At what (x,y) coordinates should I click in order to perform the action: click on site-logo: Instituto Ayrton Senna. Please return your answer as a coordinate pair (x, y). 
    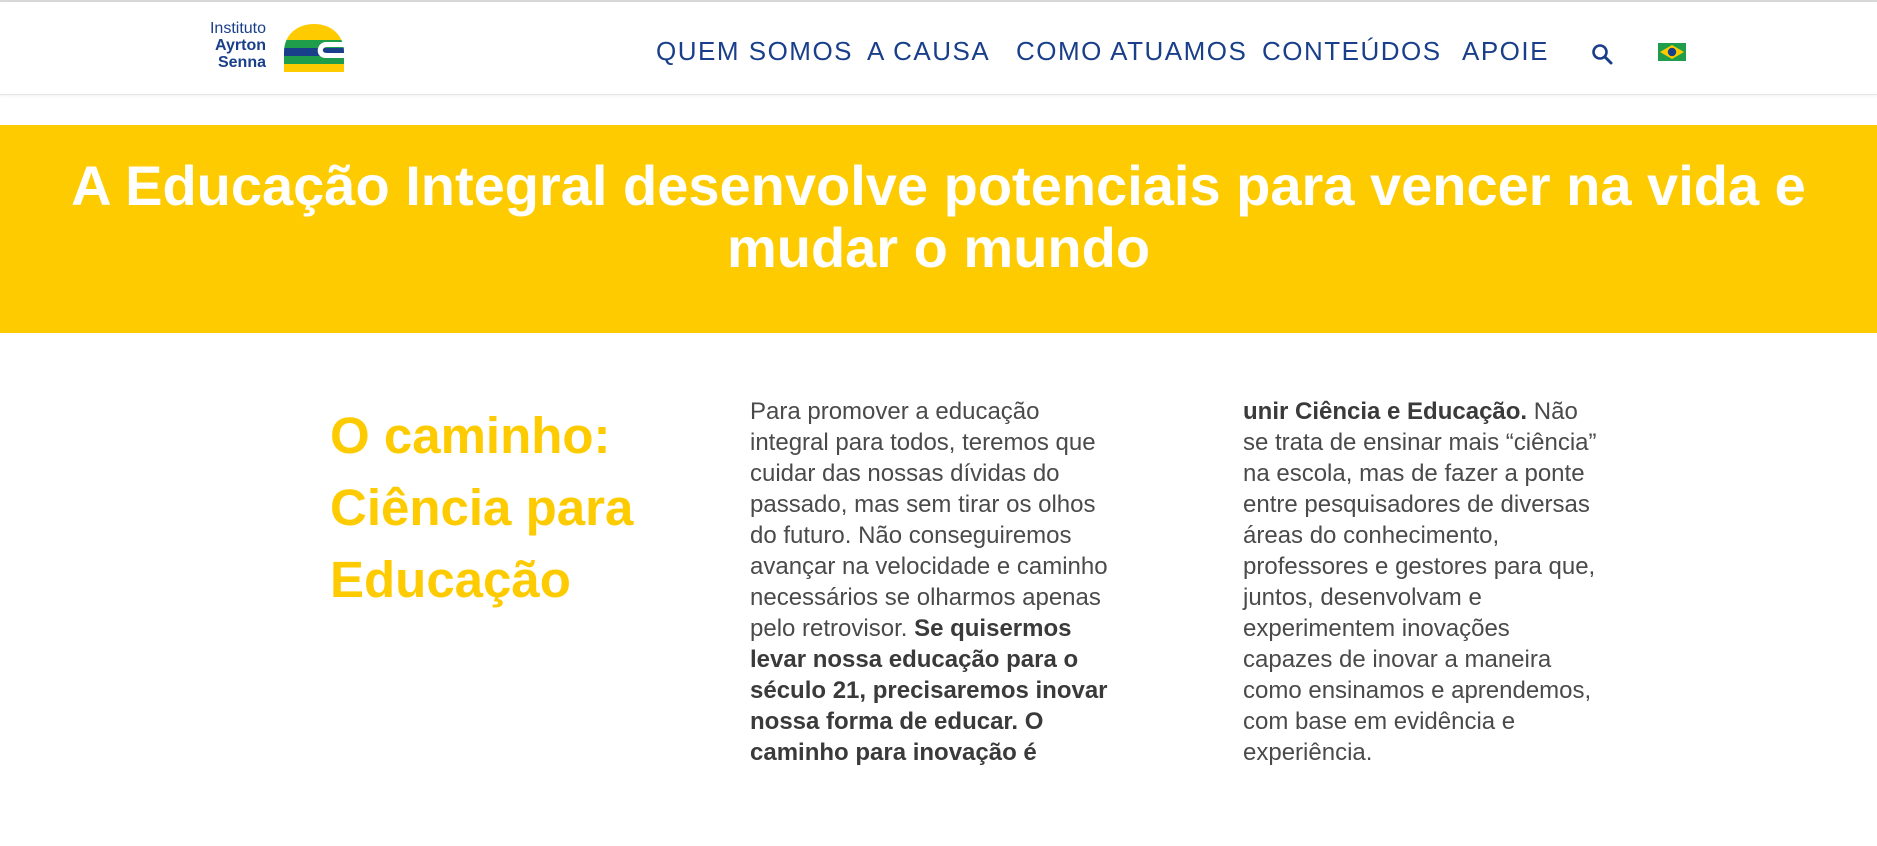
    Looking at the image, I should click on (275, 48).